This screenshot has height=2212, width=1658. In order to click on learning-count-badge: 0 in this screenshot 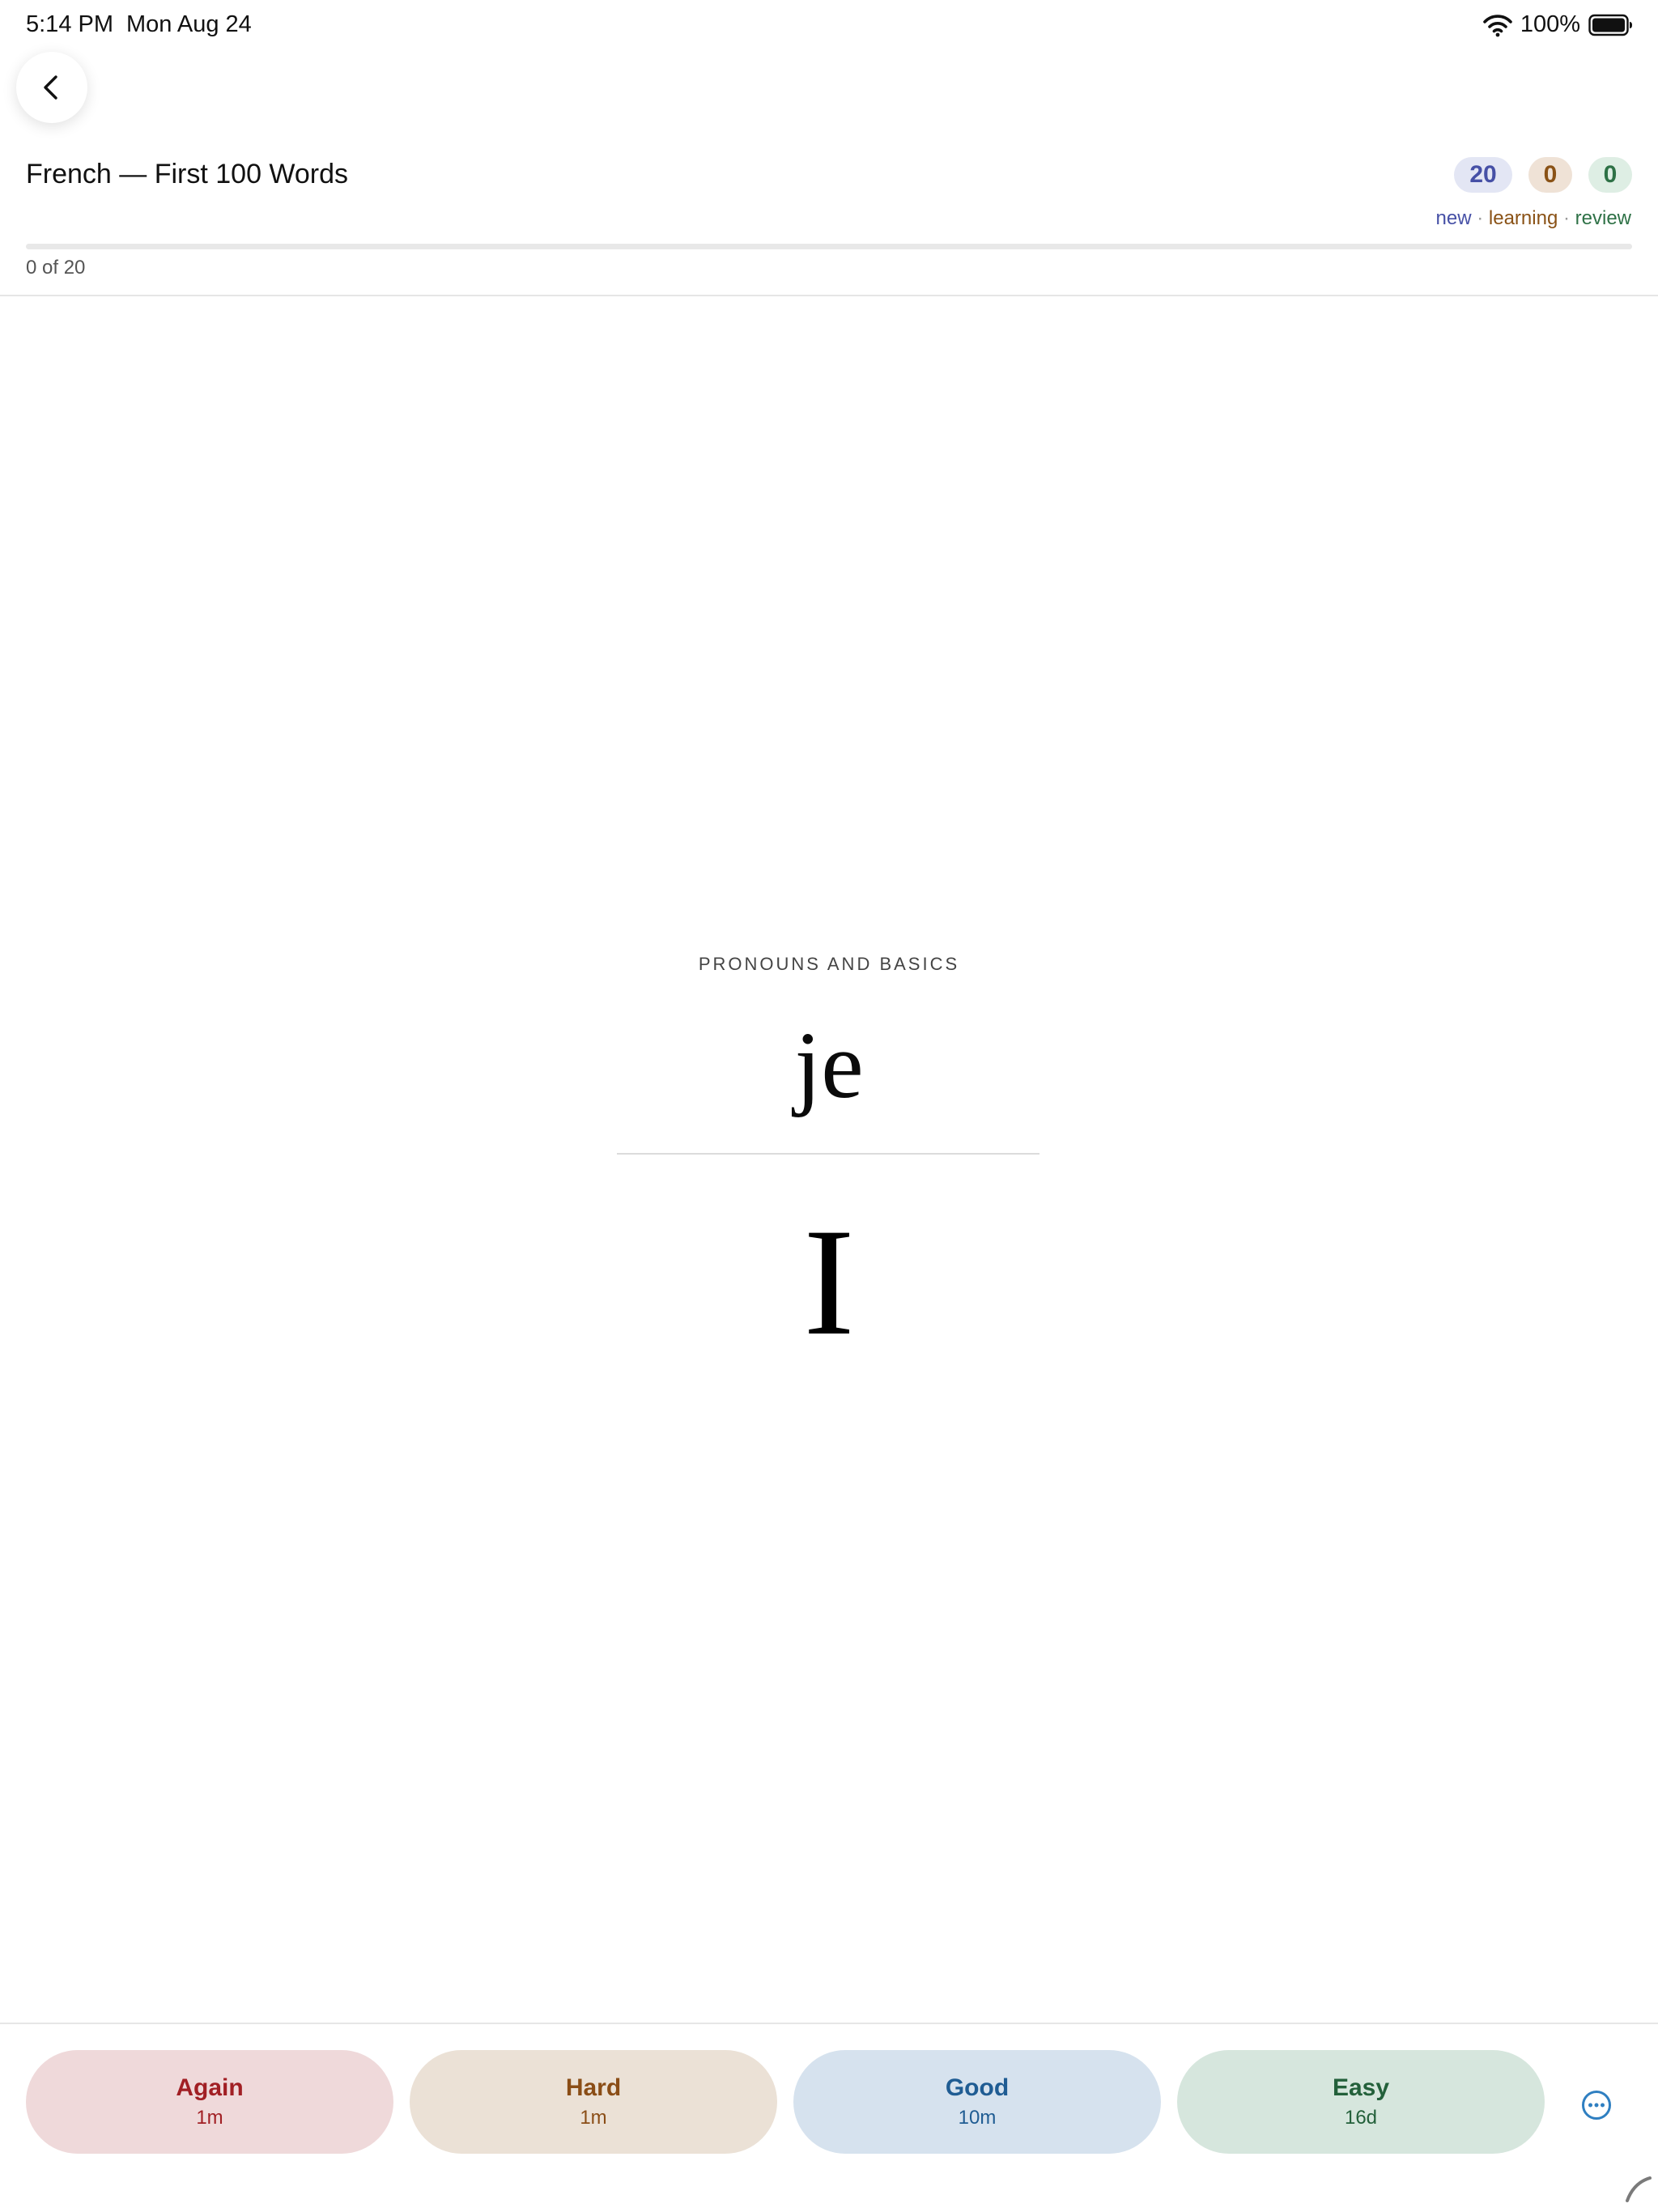, I will do `click(1550, 175)`.